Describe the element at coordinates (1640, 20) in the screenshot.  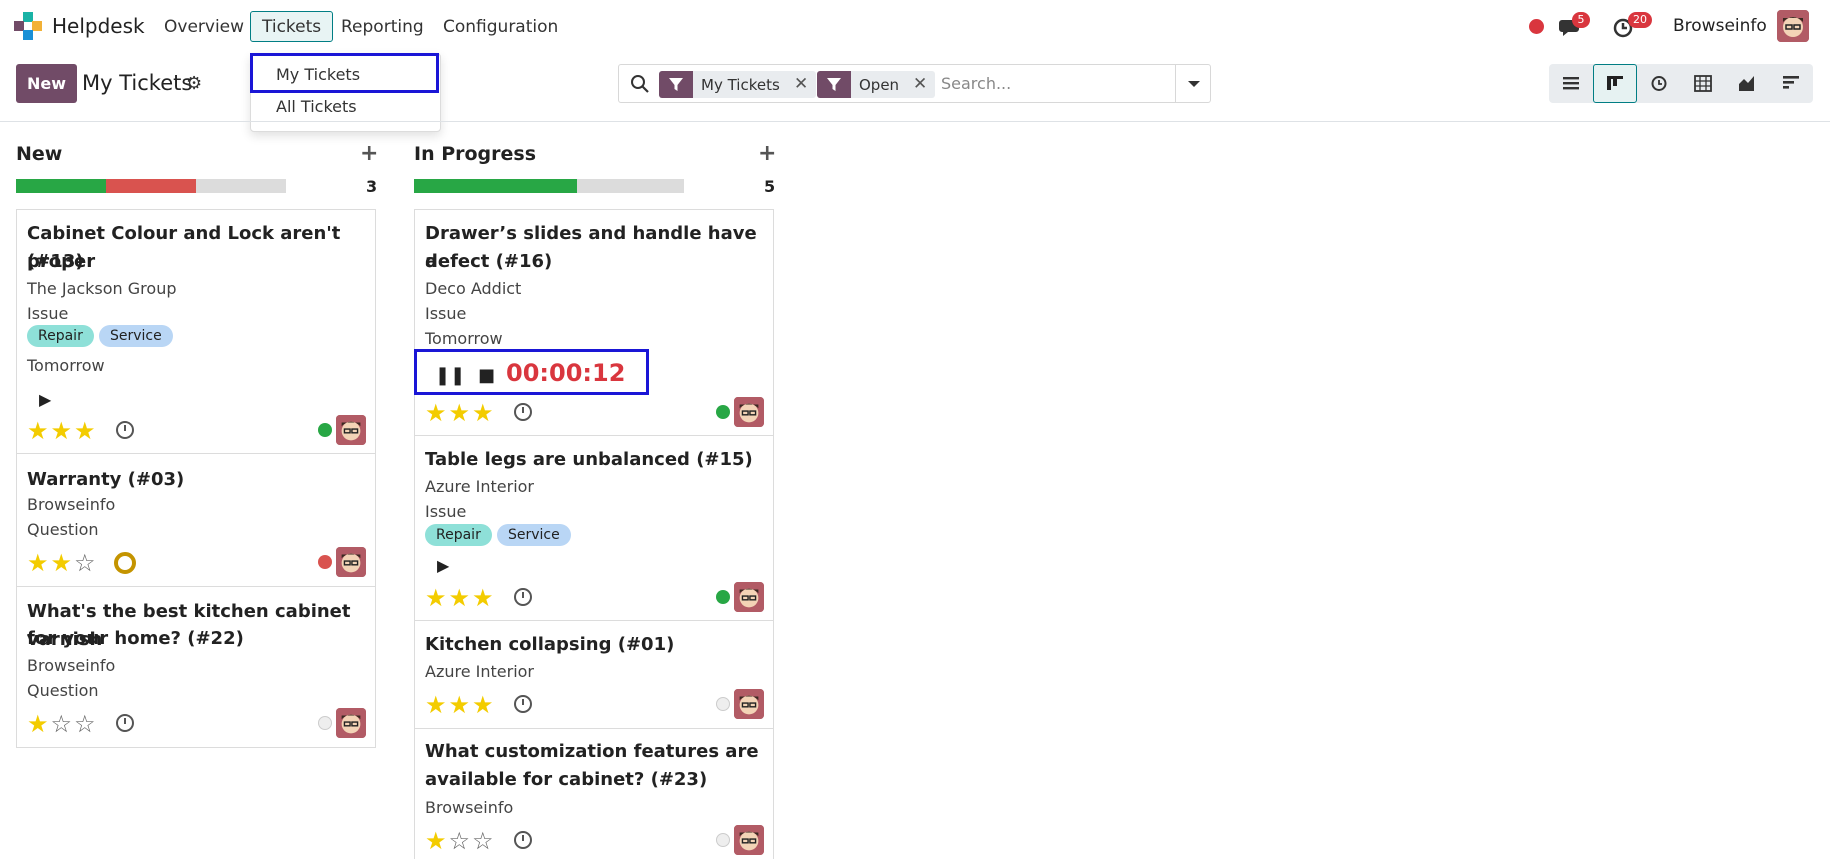
I see `activities-badge: 20` at that location.